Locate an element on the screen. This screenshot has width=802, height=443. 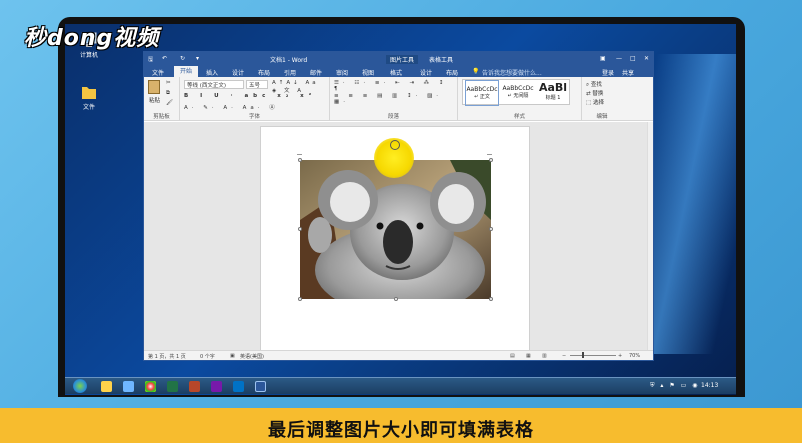
word-taskbar-icon is located at coordinates (260, 386).